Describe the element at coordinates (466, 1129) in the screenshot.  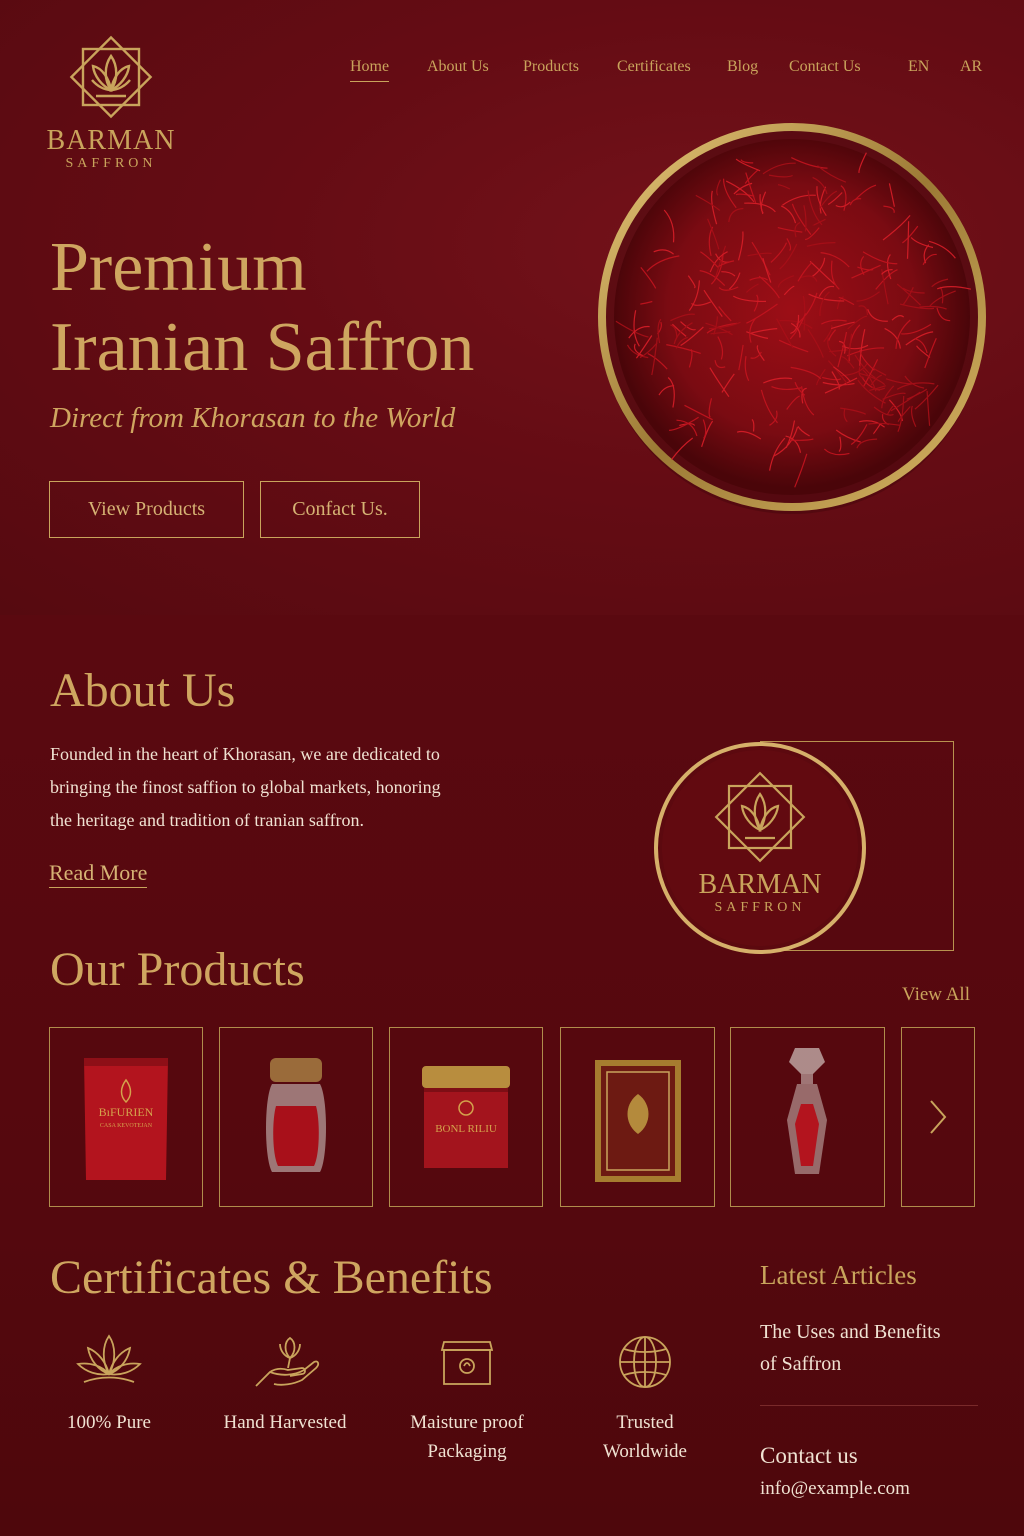
I see `tin-label: BONL RILIU` at that location.